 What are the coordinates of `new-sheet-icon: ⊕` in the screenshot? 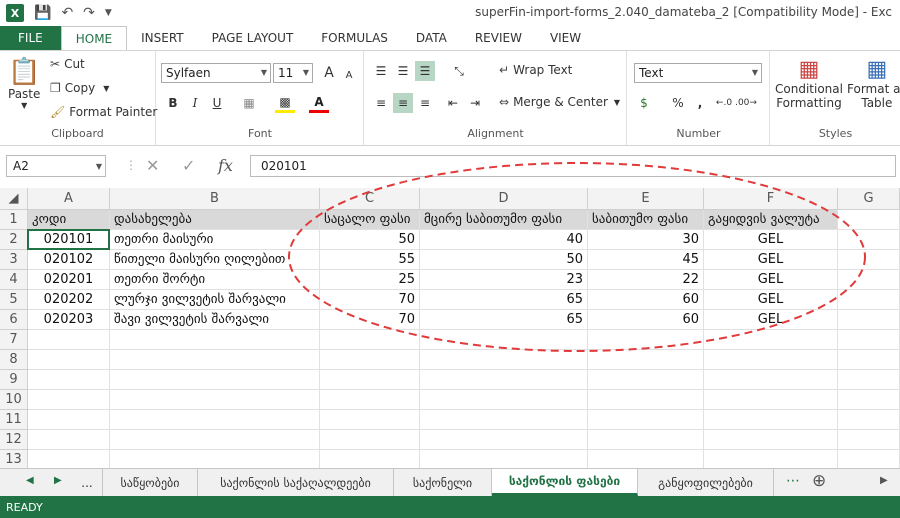 It's located at (819, 481).